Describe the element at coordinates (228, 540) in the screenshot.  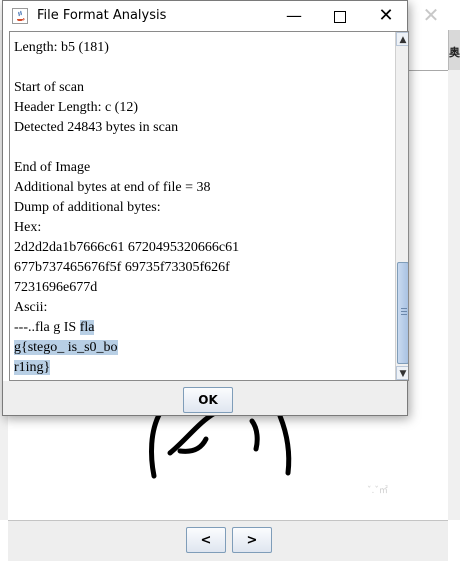
I see `navigation-bar: < >` at that location.